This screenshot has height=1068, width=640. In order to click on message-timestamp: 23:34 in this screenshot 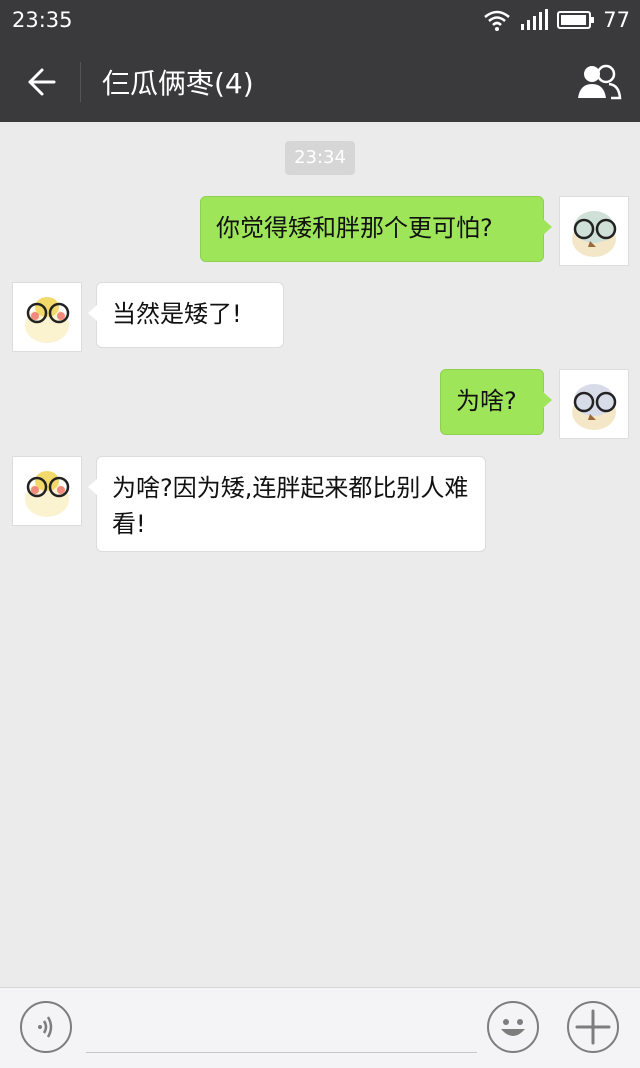, I will do `click(320, 158)`.